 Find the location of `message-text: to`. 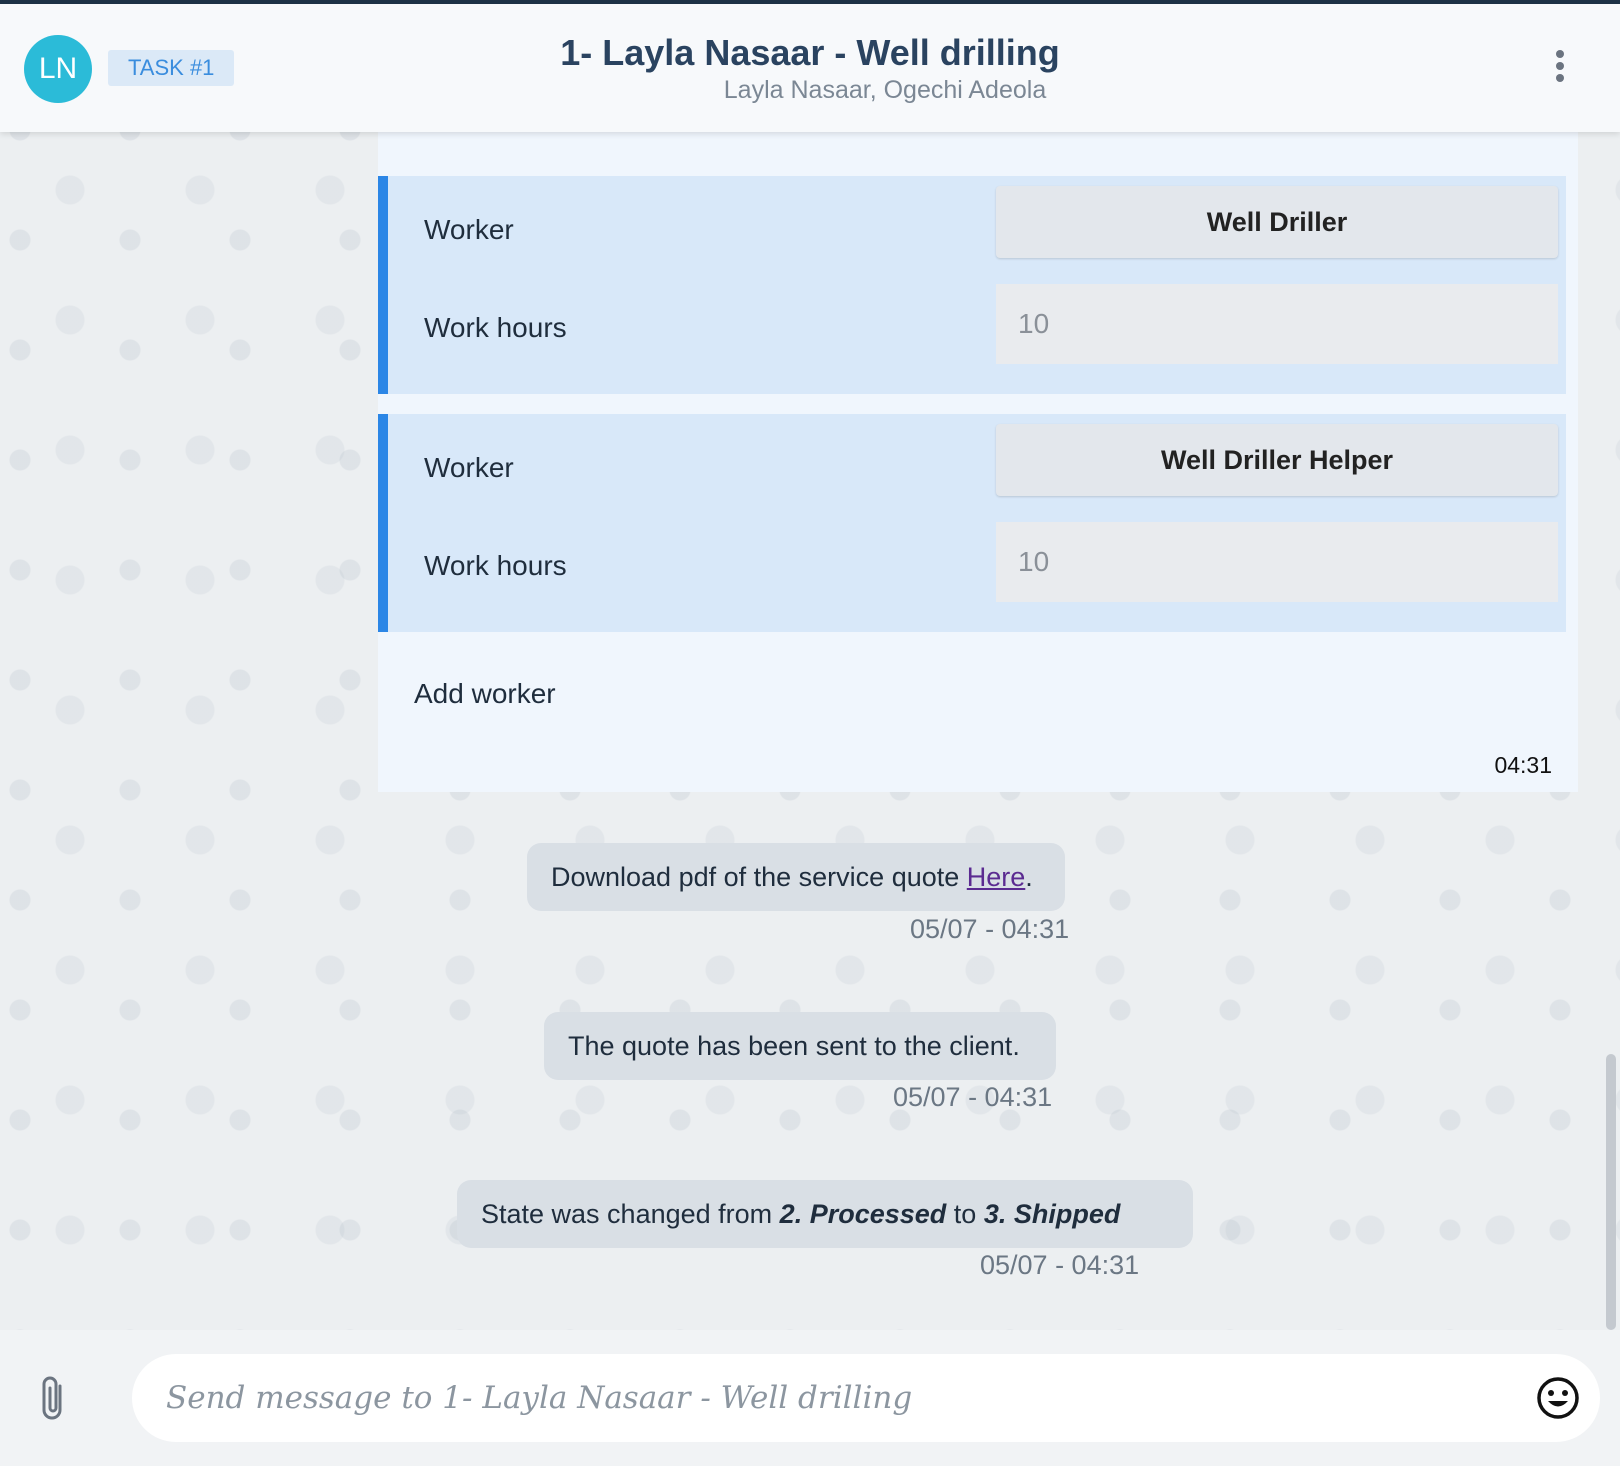

message-text: to is located at coordinates (965, 1214).